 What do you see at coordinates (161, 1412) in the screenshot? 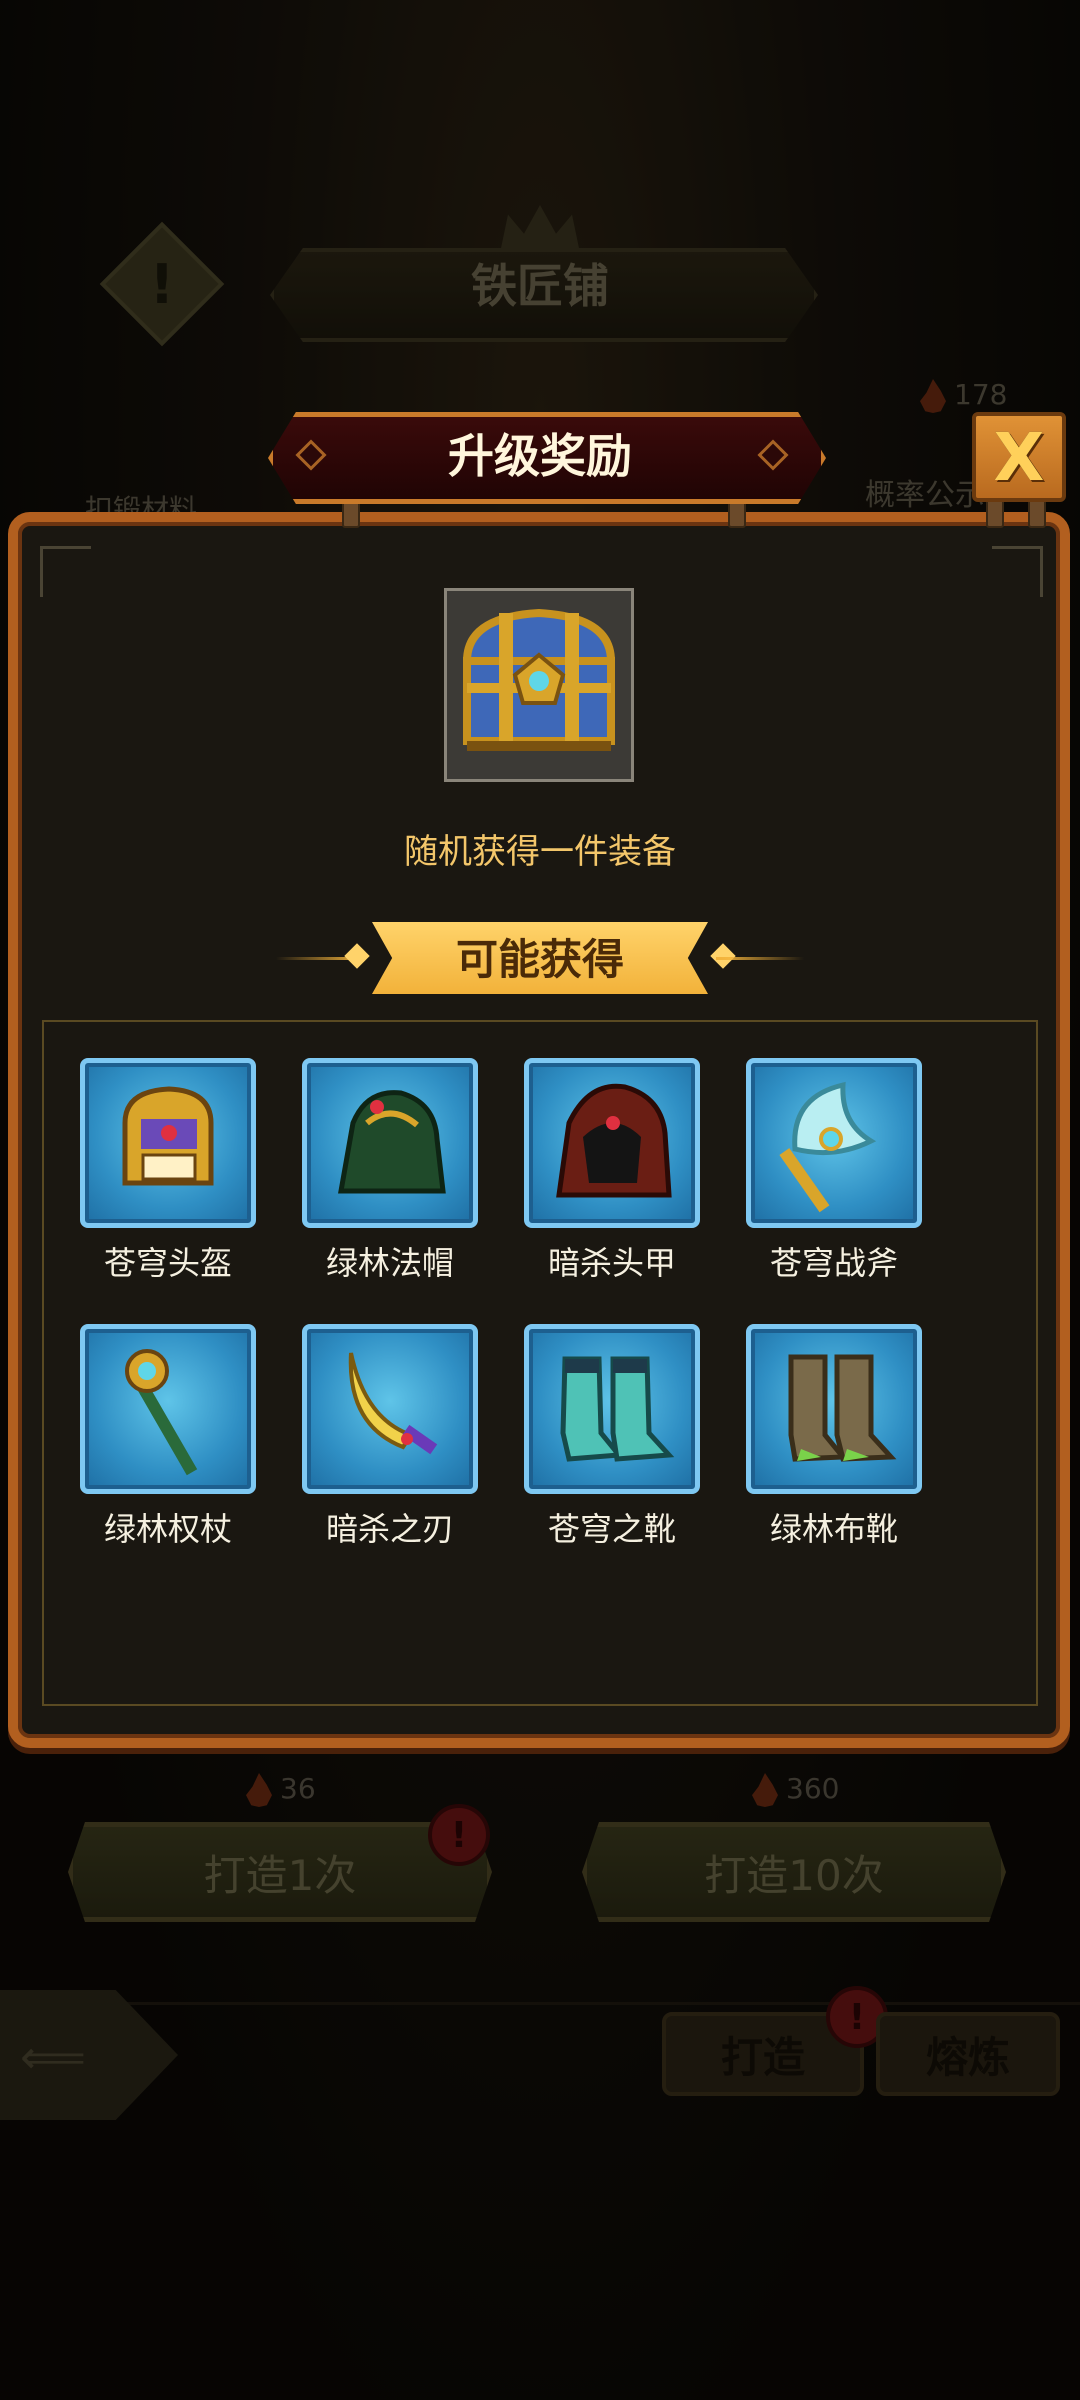
I see `scepter-icon` at bounding box center [161, 1412].